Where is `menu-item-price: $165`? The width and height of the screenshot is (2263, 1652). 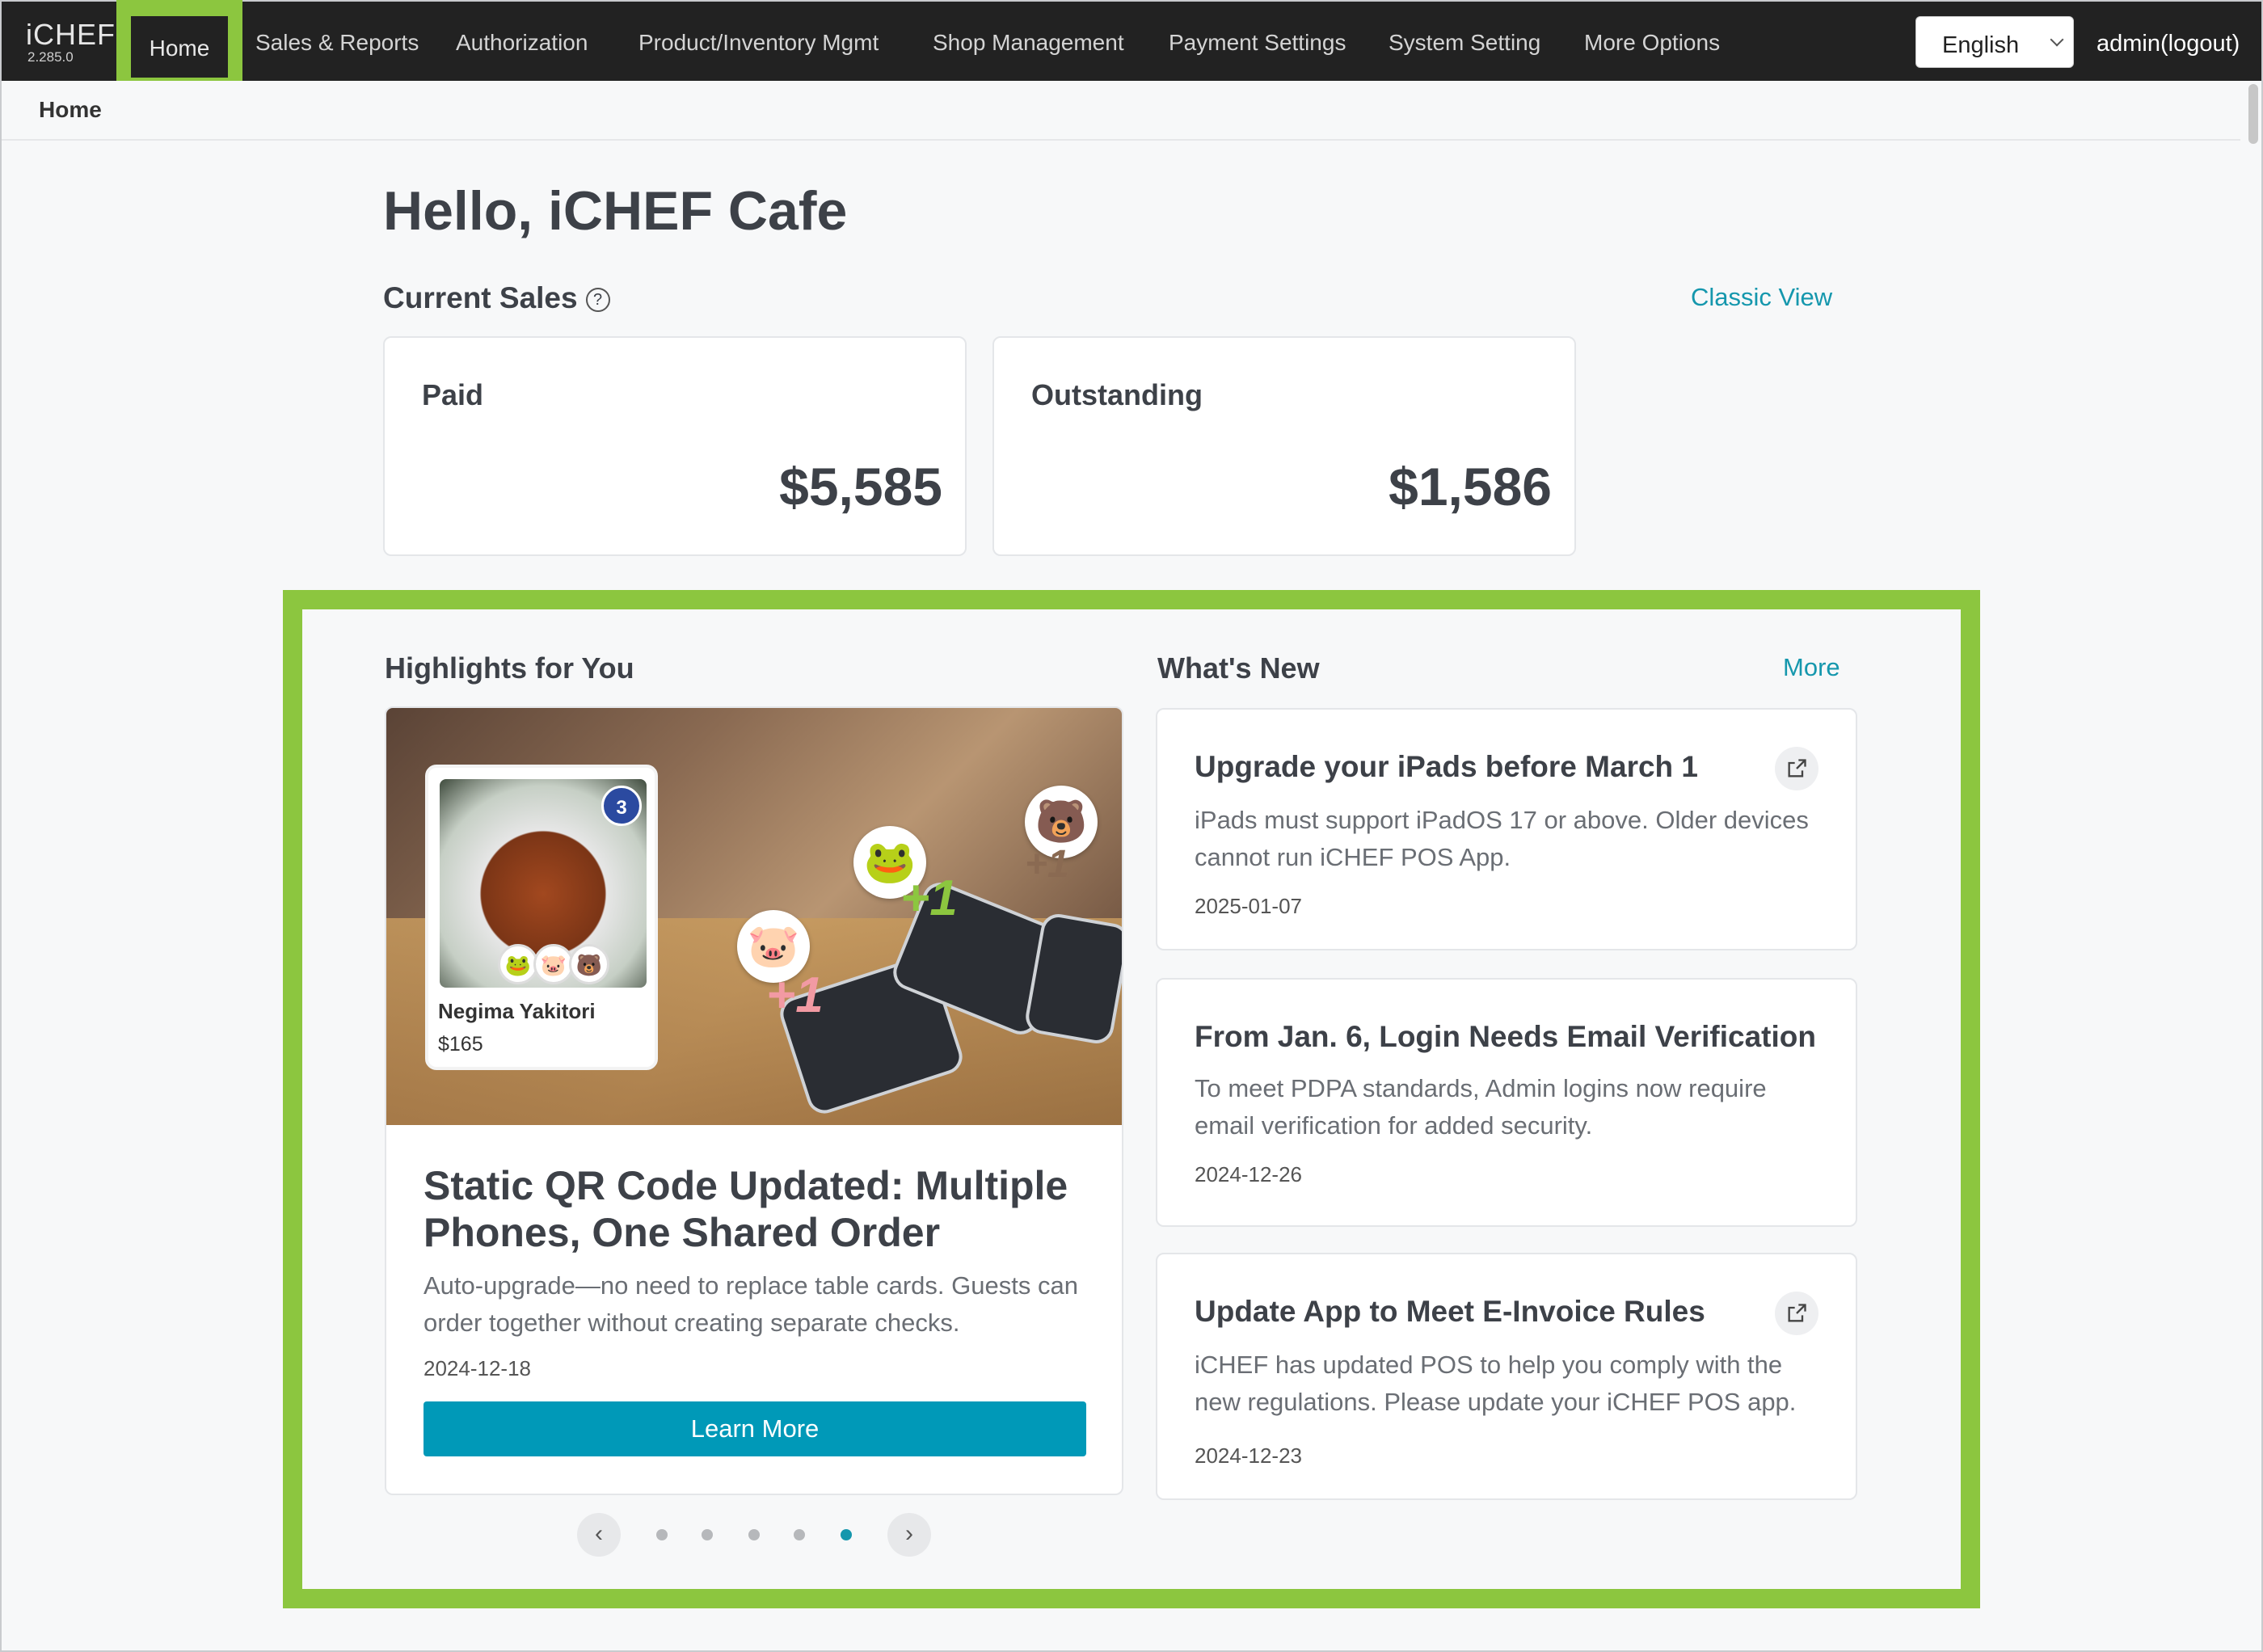
menu-item-price: $165 is located at coordinates (460, 1044).